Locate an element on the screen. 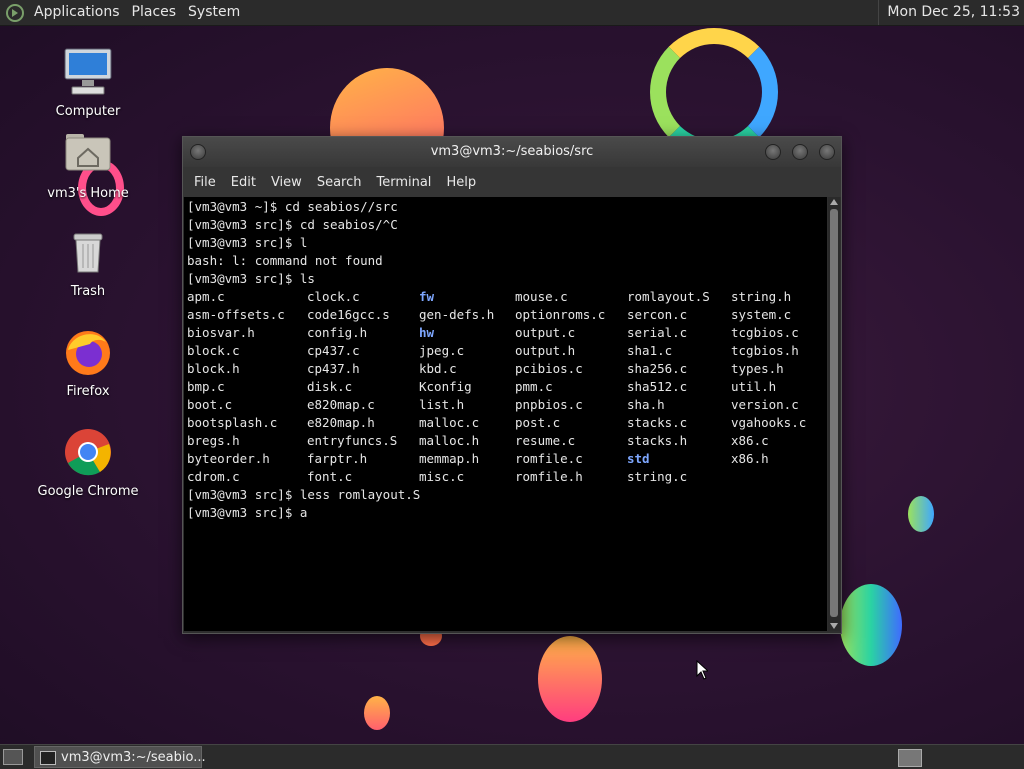 The height and width of the screenshot is (769, 1024). ls-entry: stacks.c is located at coordinates (657, 422).